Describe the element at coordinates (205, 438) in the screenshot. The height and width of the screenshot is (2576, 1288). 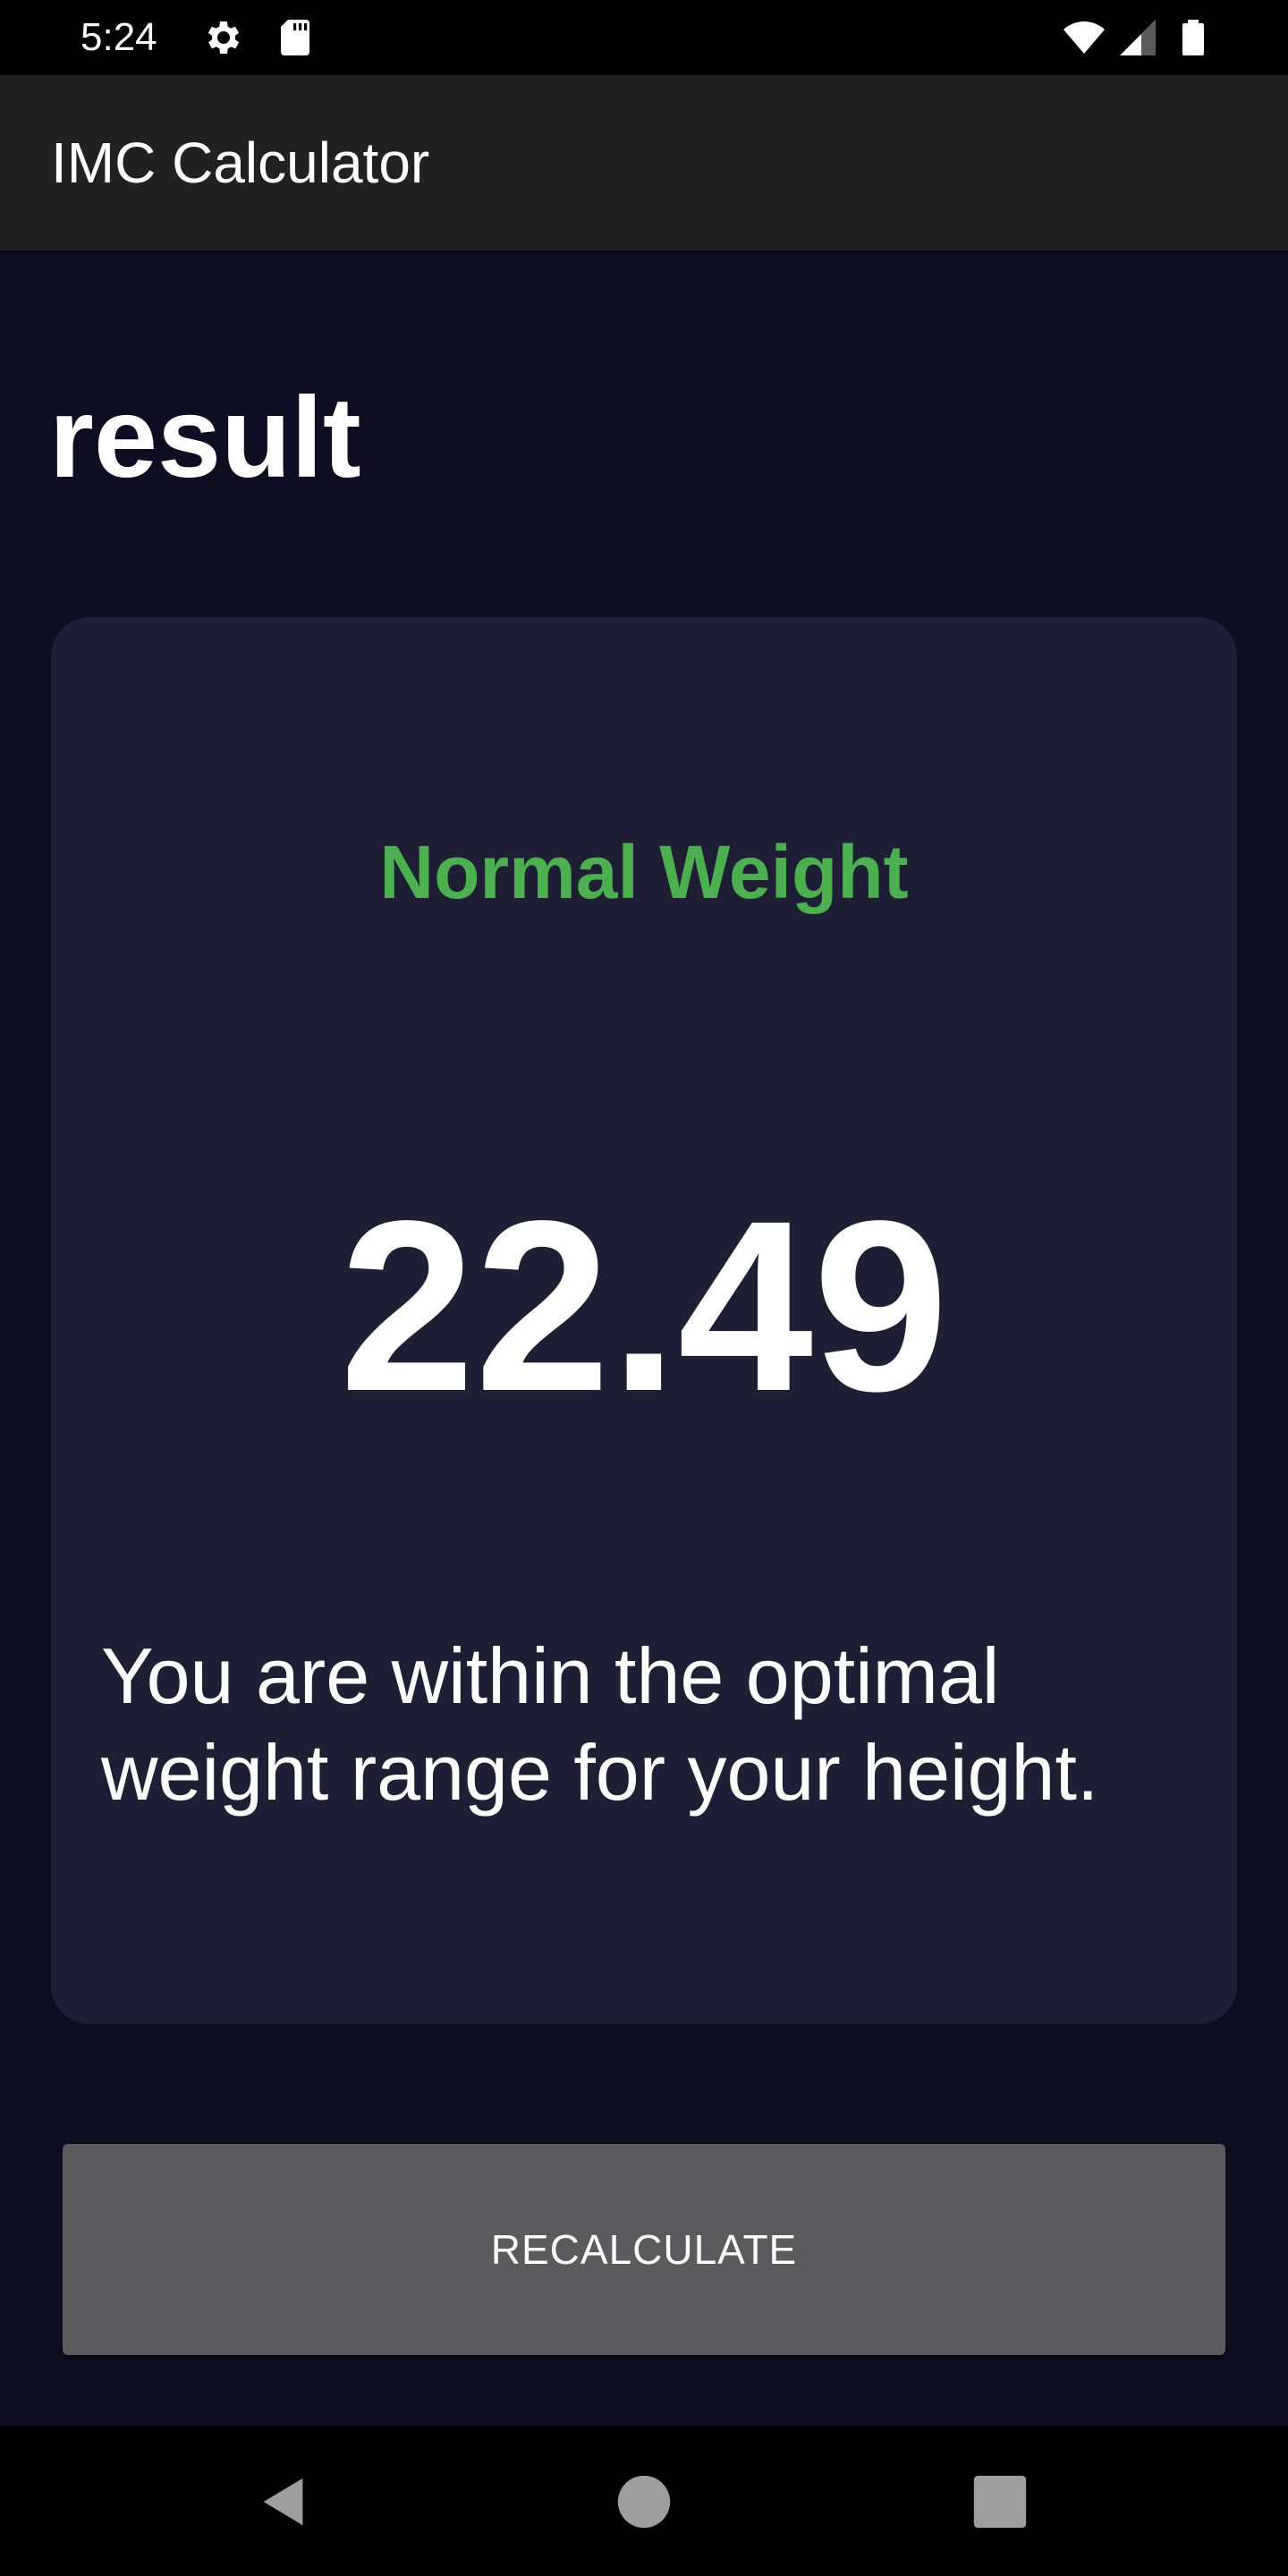
I see `page-title: result` at that location.